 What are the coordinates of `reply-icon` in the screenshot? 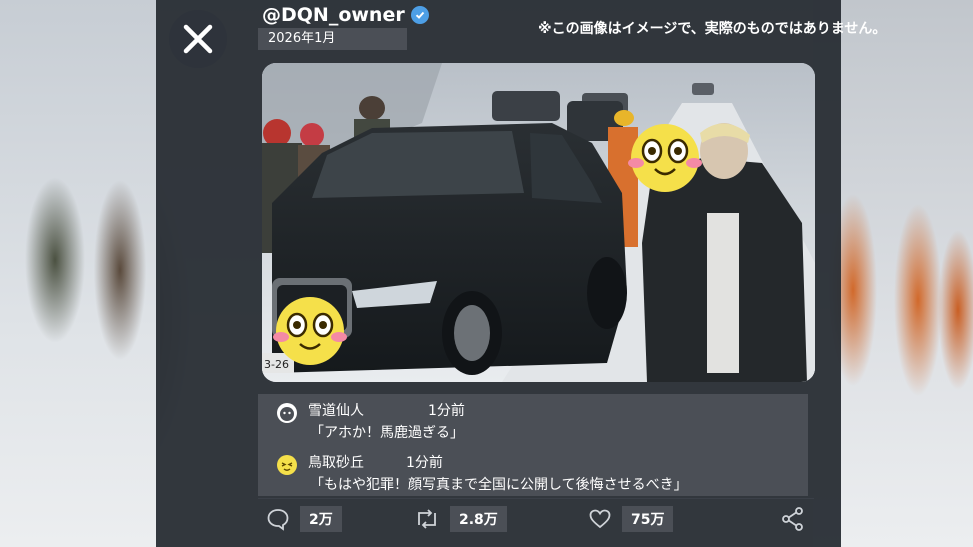 It's located at (278, 520).